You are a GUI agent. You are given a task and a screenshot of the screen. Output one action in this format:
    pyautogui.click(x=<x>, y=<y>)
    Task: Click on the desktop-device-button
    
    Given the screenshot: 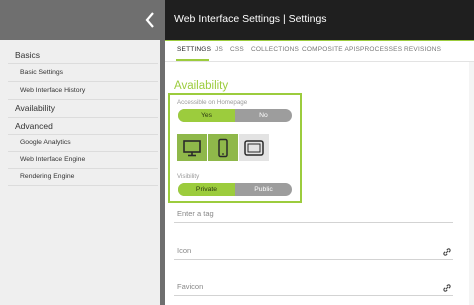 What is the action you would take?
    pyautogui.click(x=192, y=147)
    